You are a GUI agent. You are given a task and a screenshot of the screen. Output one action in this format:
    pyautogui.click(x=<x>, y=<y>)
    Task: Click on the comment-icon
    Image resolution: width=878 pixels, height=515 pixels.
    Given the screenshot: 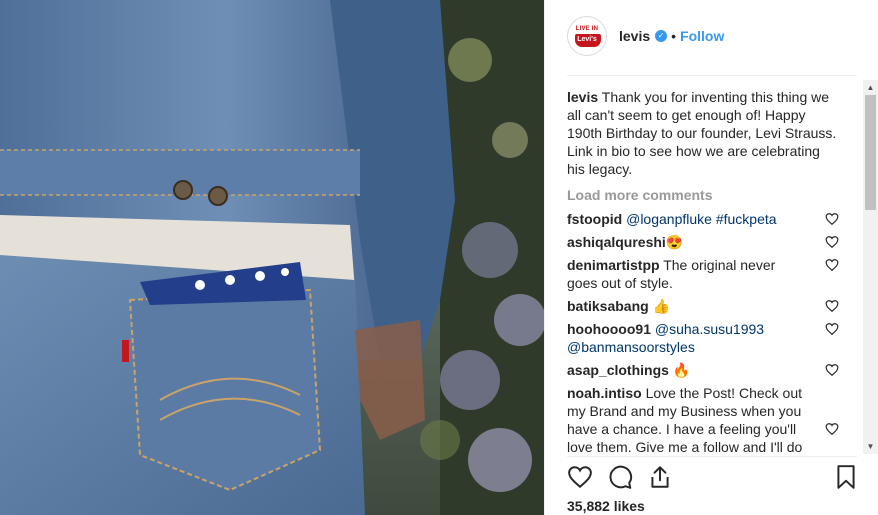 What is the action you would take?
    pyautogui.click(x=620, y=477)
    